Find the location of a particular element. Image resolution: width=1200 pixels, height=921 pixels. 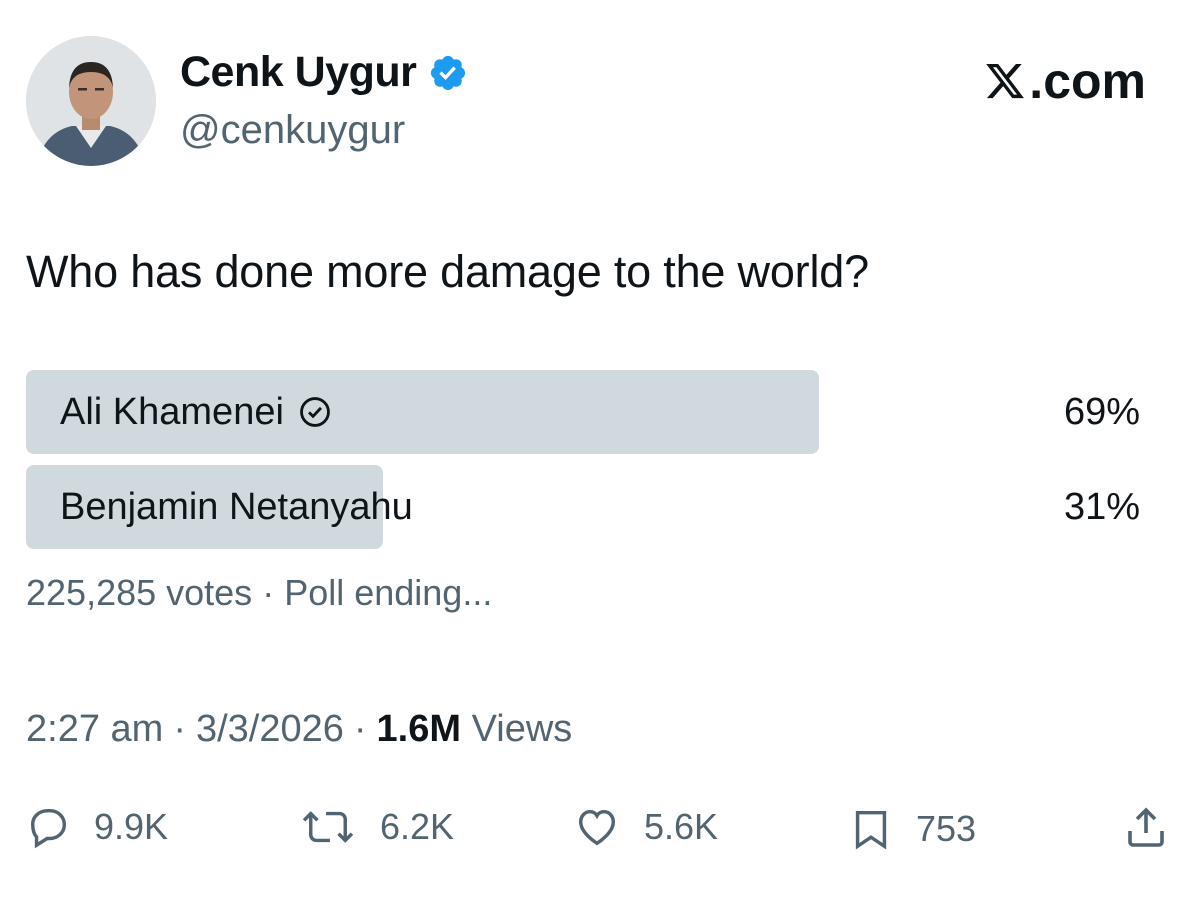

bookmark-count: 753 is located at coordinates (946, 828).